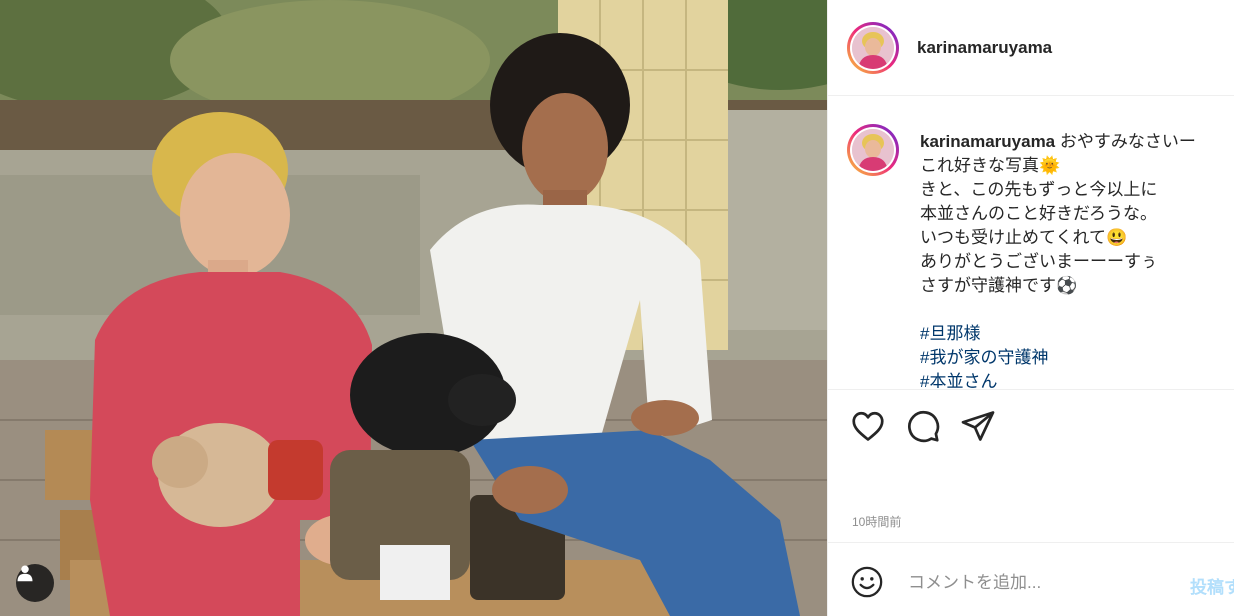 The image size is (1234, 616). I want to click on post-actions: 10時間前, so click(1031, 465).